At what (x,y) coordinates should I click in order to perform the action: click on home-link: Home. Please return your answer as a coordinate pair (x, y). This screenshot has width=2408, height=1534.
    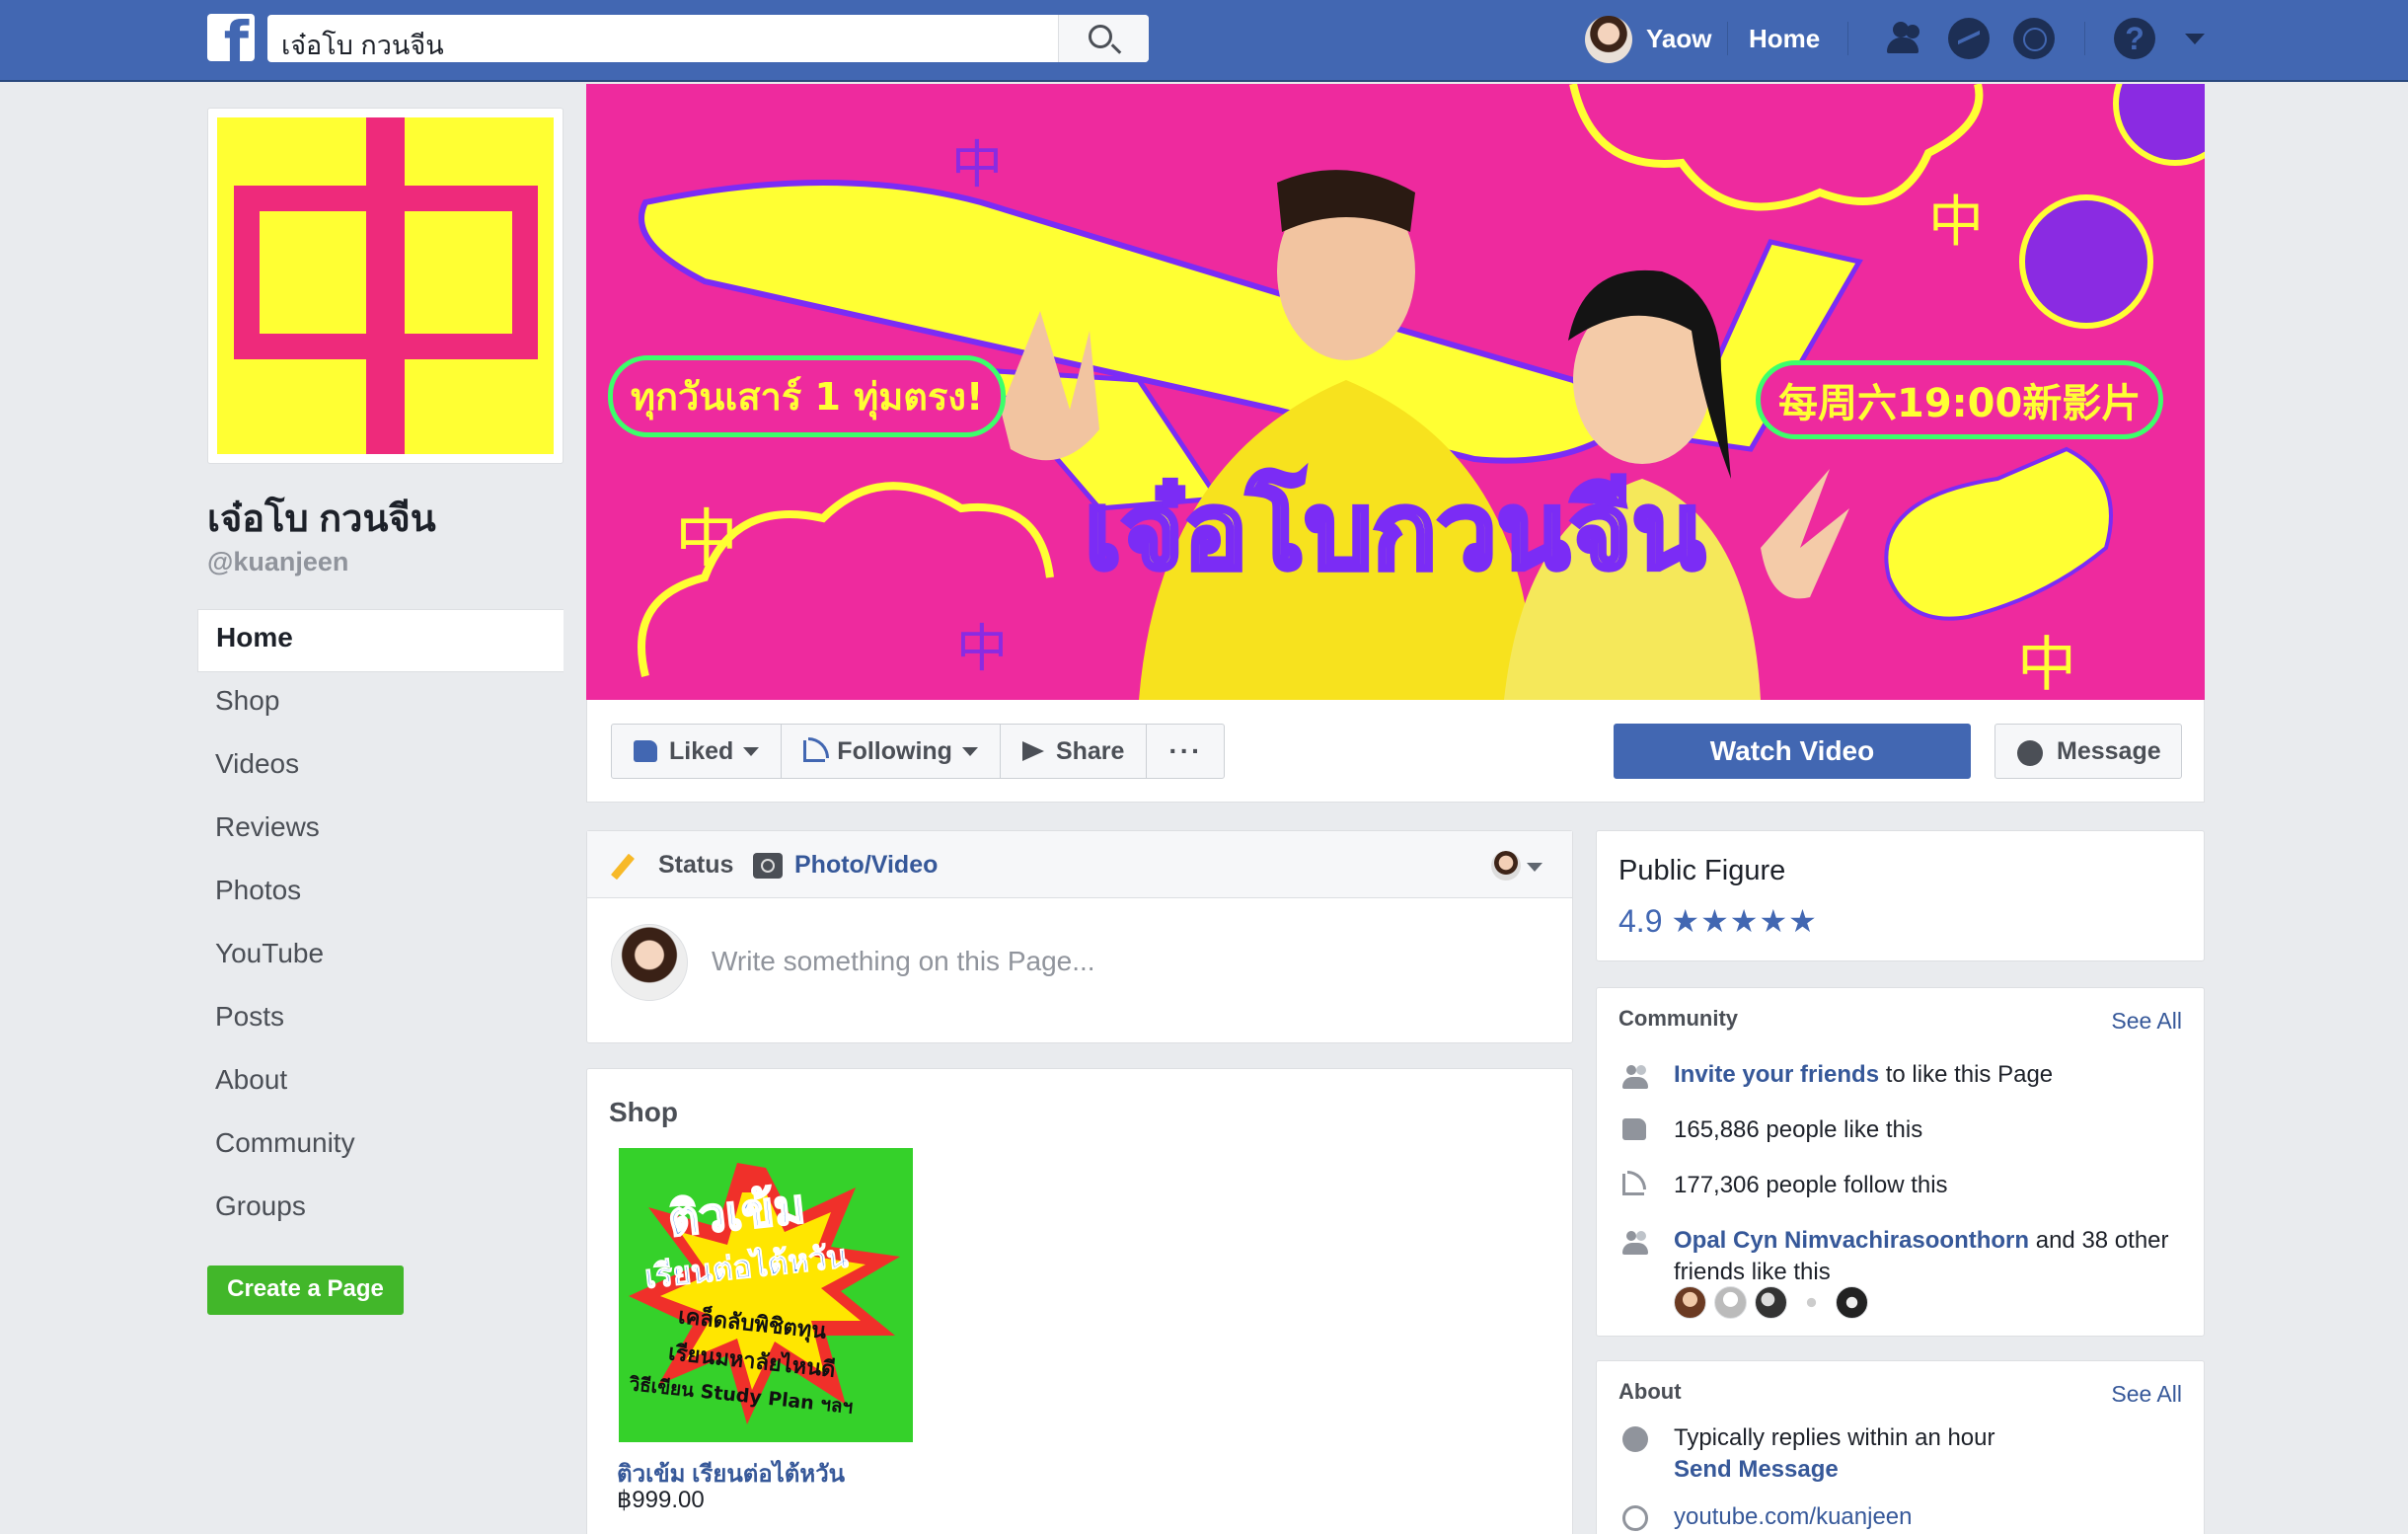
    Looking at the image, I should click on (1785, 39).